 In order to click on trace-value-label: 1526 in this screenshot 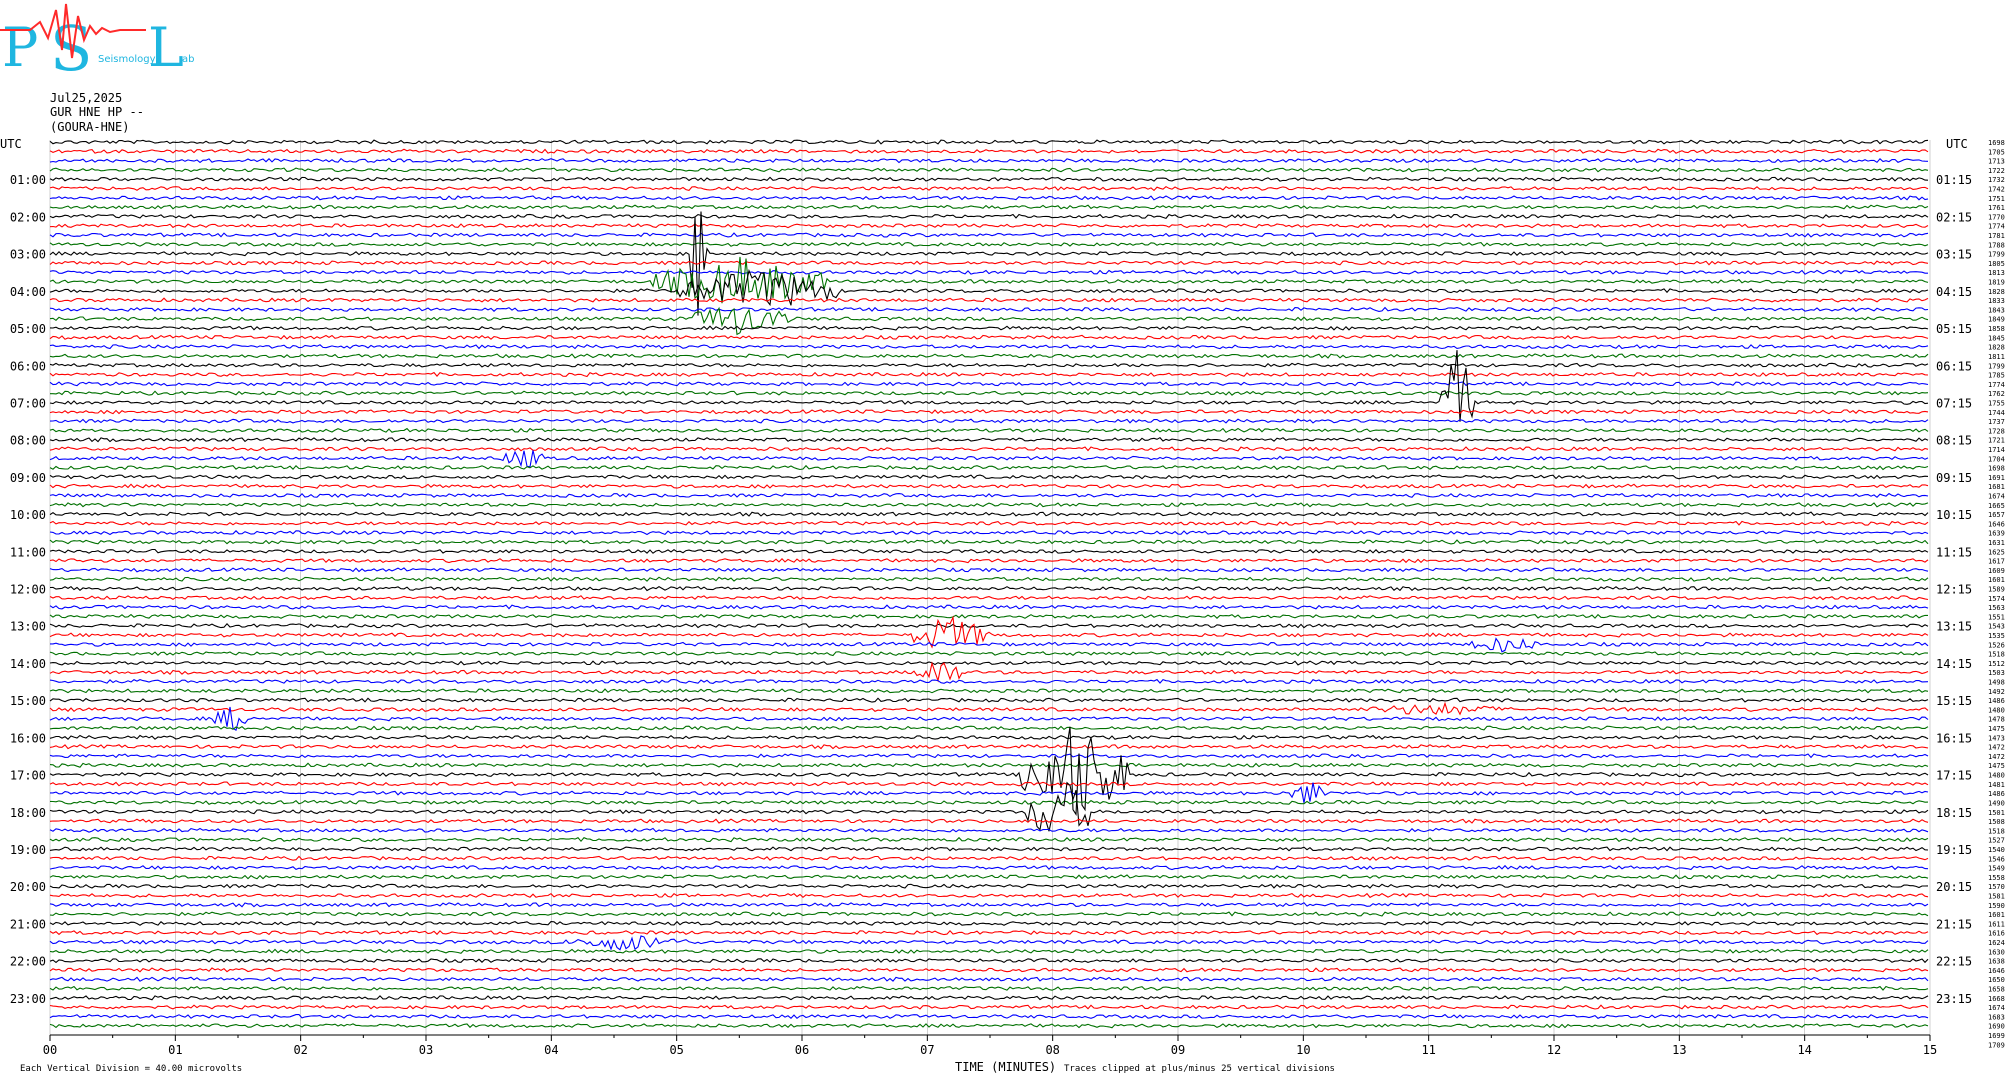, I will do `click(1996, 645)`.